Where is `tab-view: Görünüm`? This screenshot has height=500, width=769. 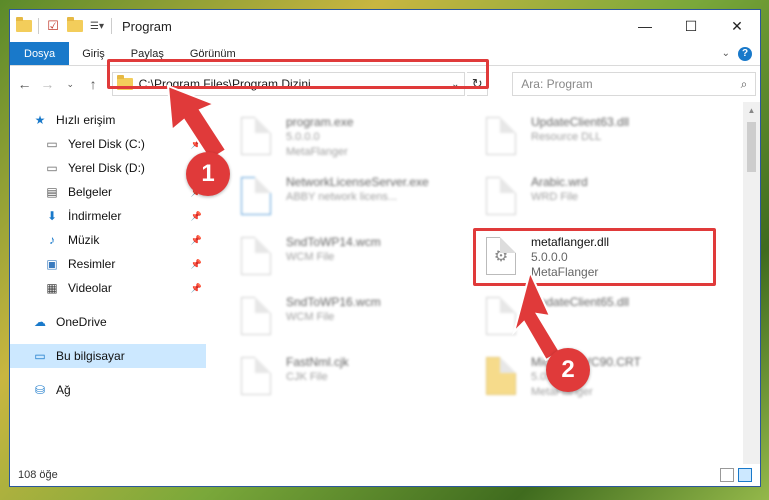 tab-view: Görünüm is located at coordinates (213, 53).